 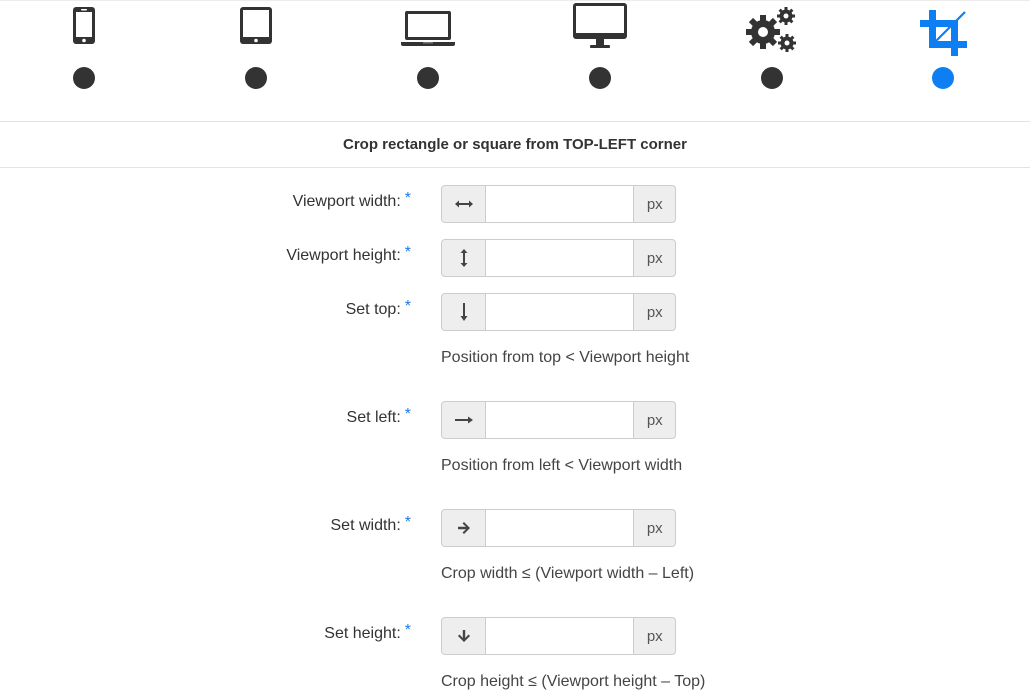 What do you see at coordinates (464, 258) in the screenshot?
I see `arrows-vertical-icon` at bounding box center [464, 258].